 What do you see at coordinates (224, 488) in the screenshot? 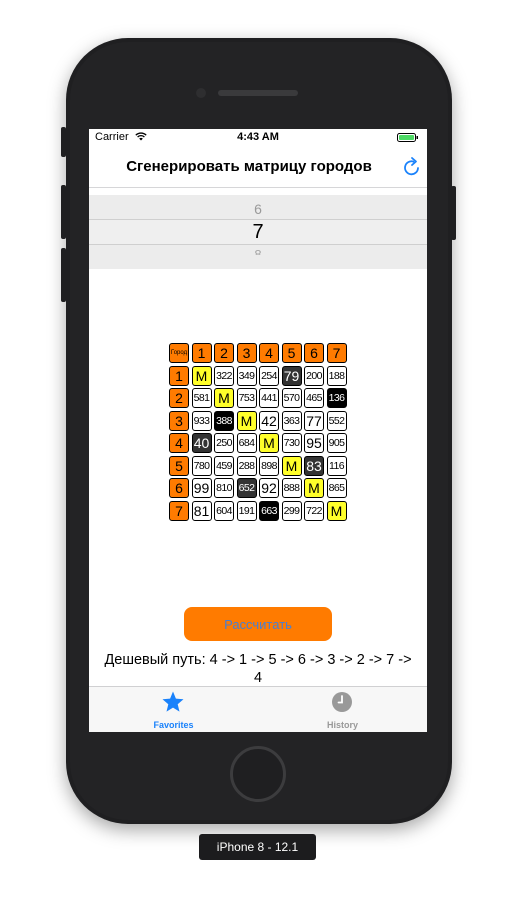
I see `matrix-cell: 810` at bounding box center [224, 488].